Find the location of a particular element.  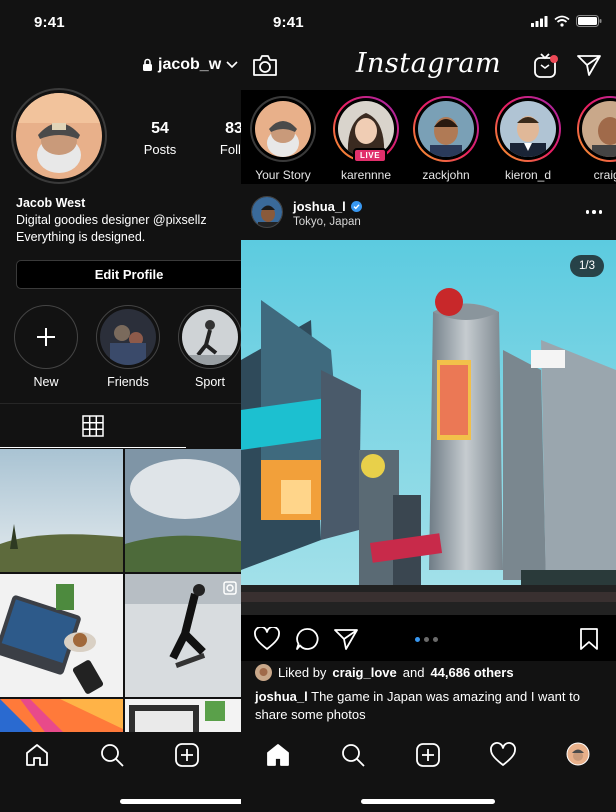

instagram-logo: Instagram is located at coordinates (428, 63).